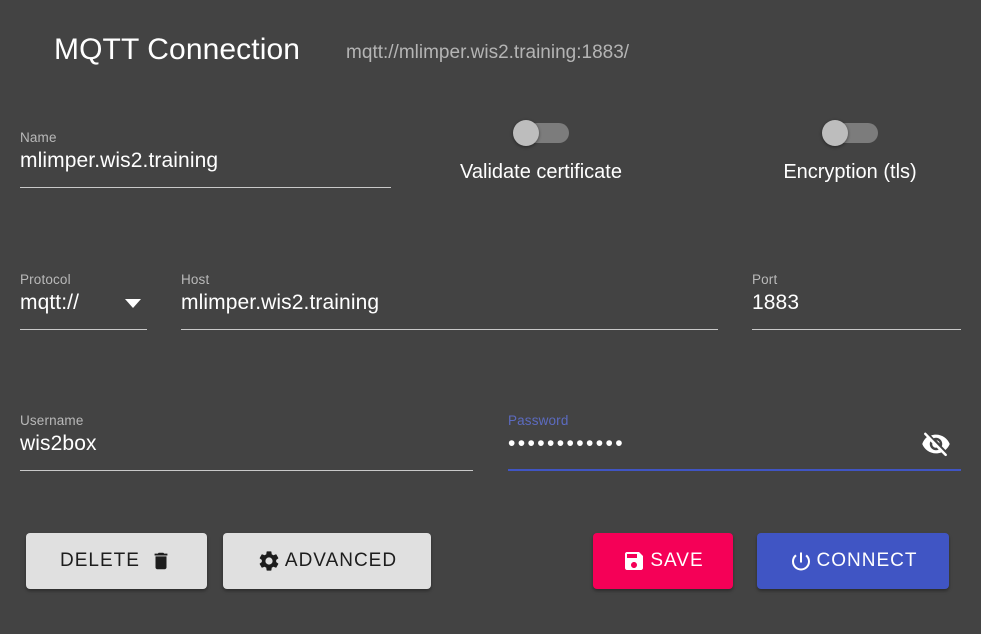  I want to click on username-field: Username wis2box, so click(246, 442).